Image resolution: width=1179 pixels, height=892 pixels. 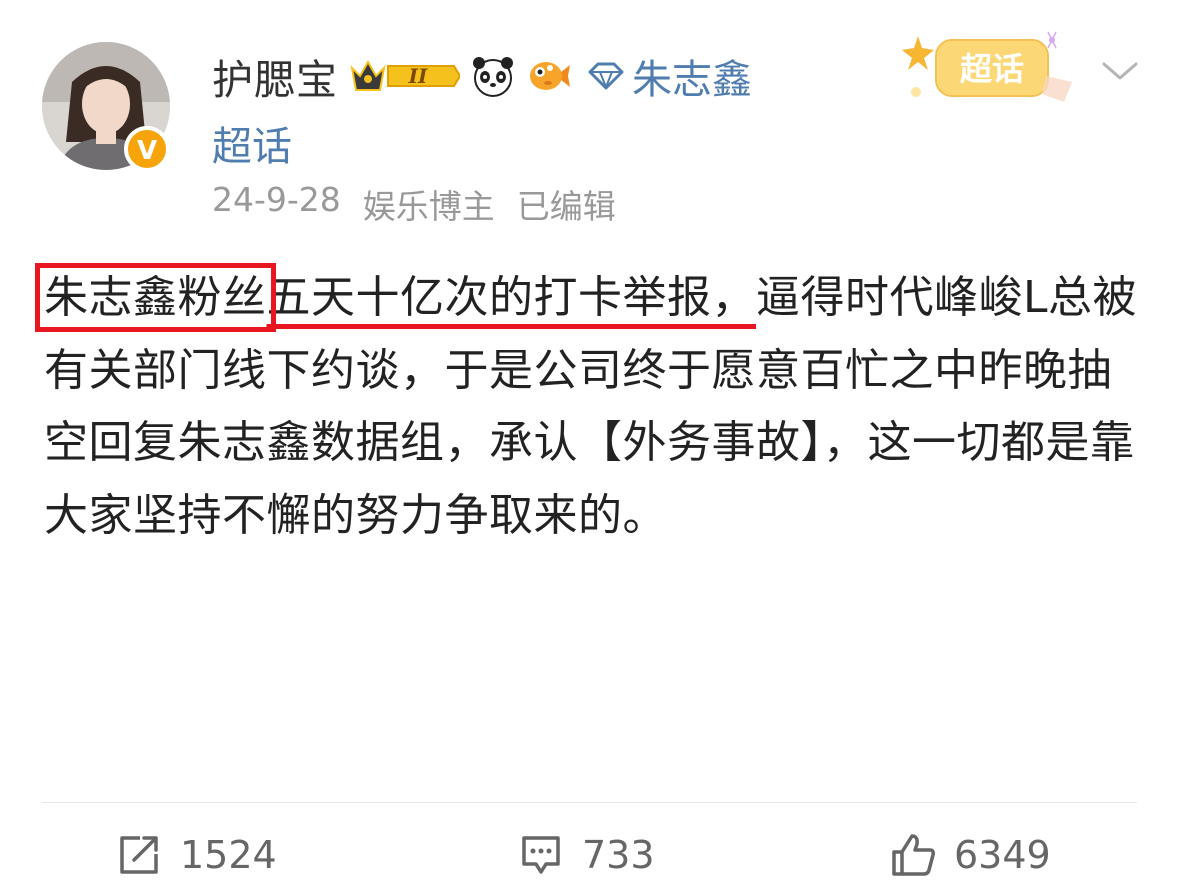 What do you see at coordinates (913, 855) in the screenshot?
I see `thumbs-up-icon` at bounding box center [913, 855].